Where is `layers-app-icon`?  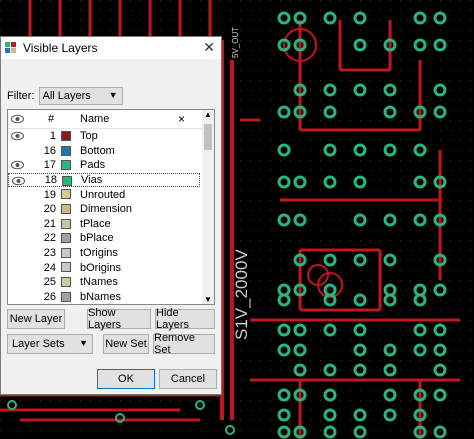 layers-app-icon is located at coordinates (10, 47).